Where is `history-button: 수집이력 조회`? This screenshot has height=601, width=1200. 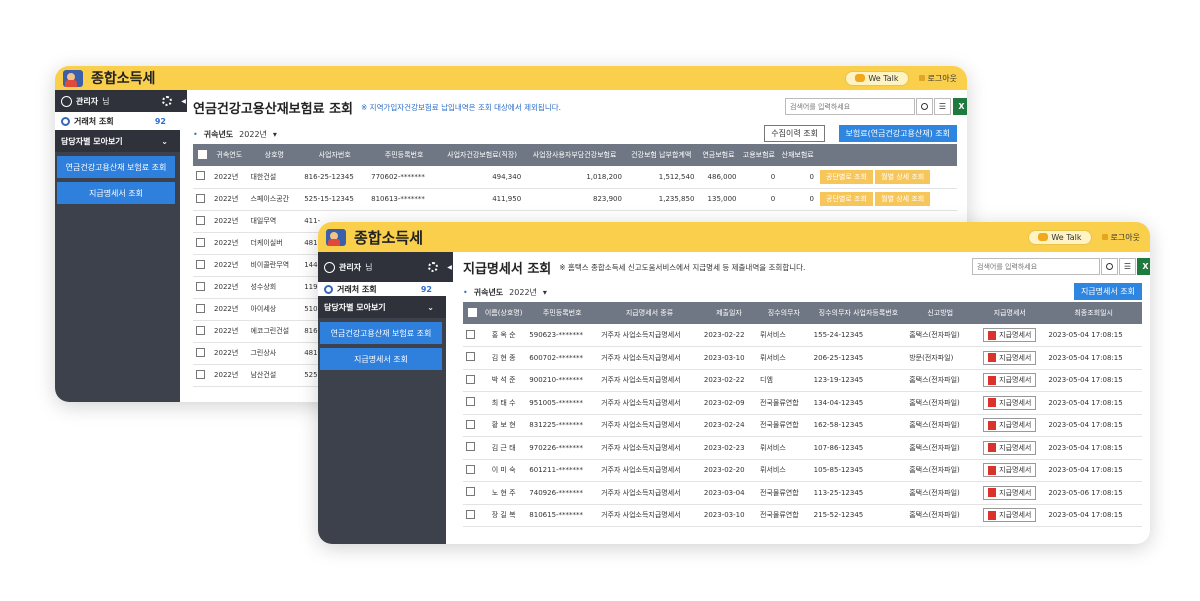
history-button: 수집이력 조회 is located at coordinates (794, 133).